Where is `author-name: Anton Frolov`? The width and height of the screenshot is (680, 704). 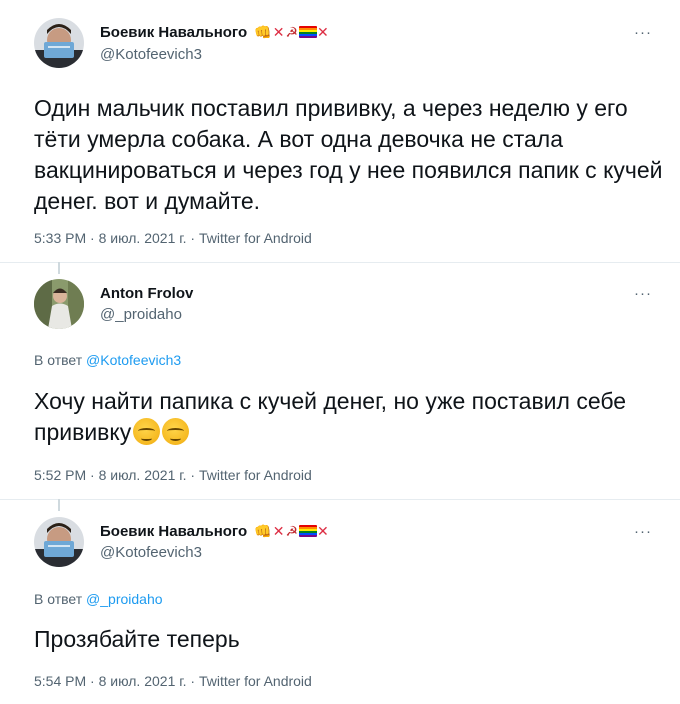
author-name: Anton Frolov is located at coordinates (146, 293).